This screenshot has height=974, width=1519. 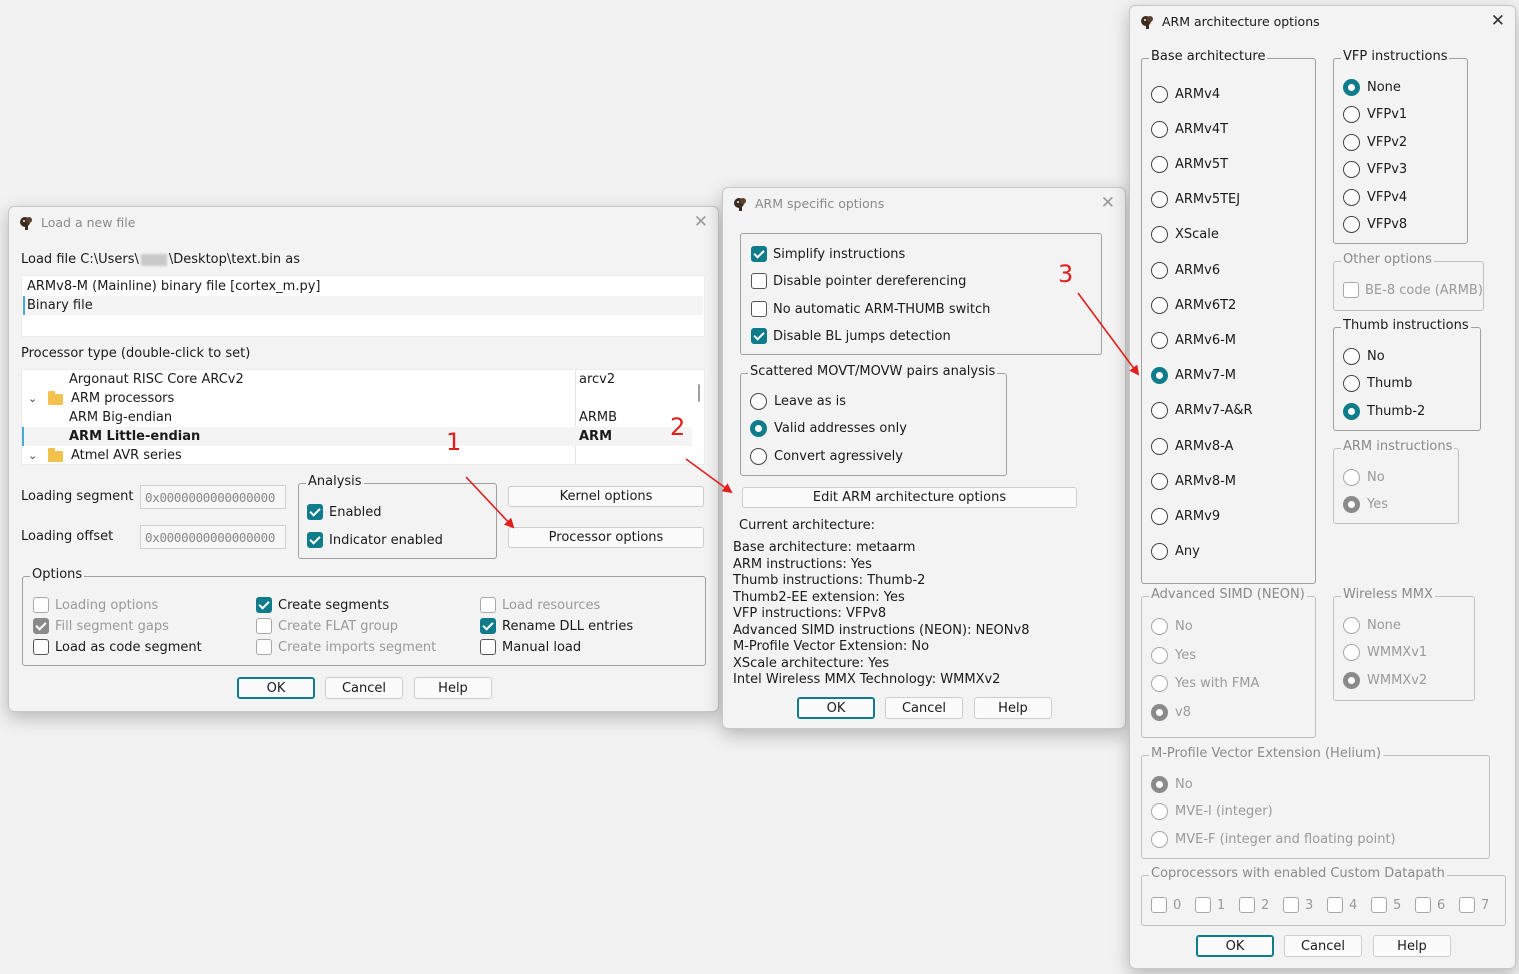 What do you see at coordinates (1202, 410) in the screenshot?
I see `base-arch-radio: ARMv7-A&R` at bounding box center [1202, 410].